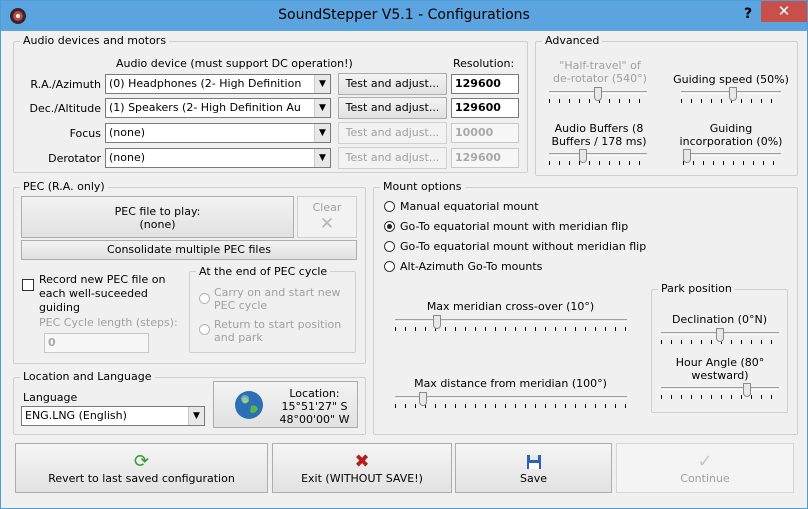  I want to click on title-bar: SoundStepper V5.1 - Configurations ? ✕, so click(404, 16).